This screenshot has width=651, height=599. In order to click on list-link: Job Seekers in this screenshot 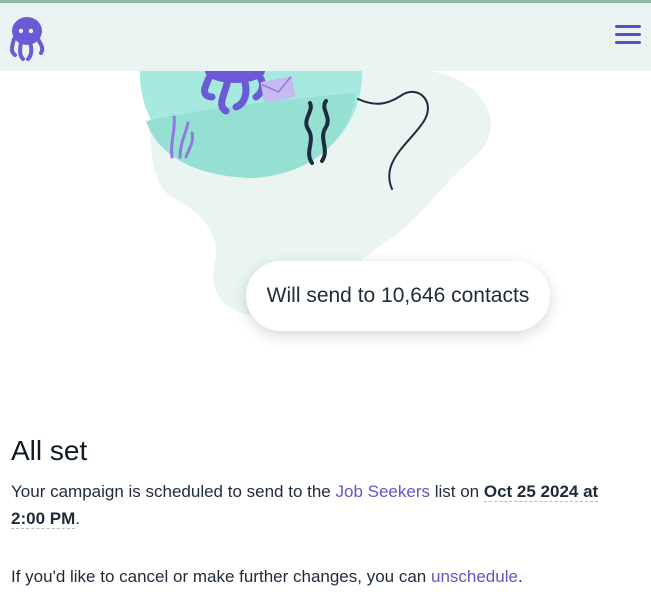, I will do `click(382, 491)`.